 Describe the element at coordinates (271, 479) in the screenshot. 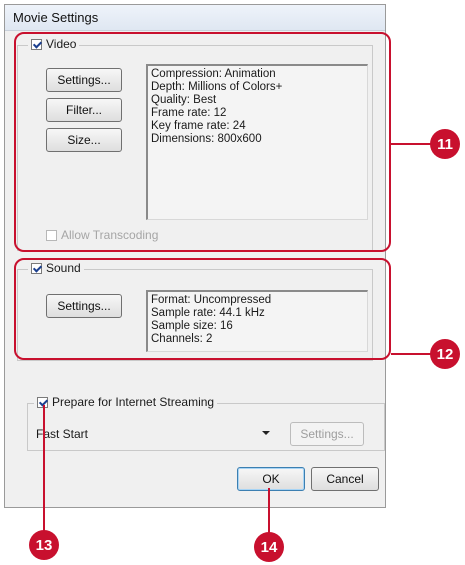

I see `ok-button: OK` at that location.